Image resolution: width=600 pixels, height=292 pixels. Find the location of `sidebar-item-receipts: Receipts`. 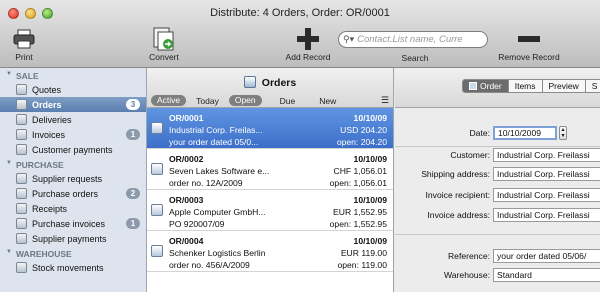

sidebar-item-receipts: Receipts is located at coordinates (73, 208).